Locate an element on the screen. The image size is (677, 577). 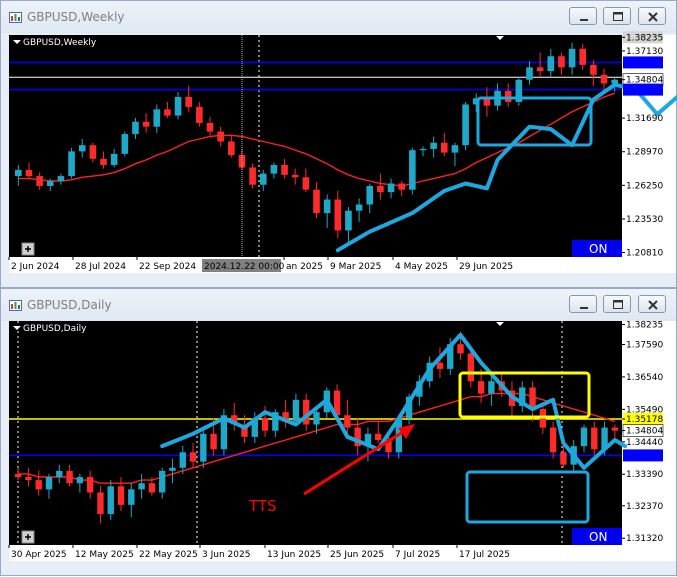
date-label: 2 Jun 2024 is located at coordinates (35, 267).